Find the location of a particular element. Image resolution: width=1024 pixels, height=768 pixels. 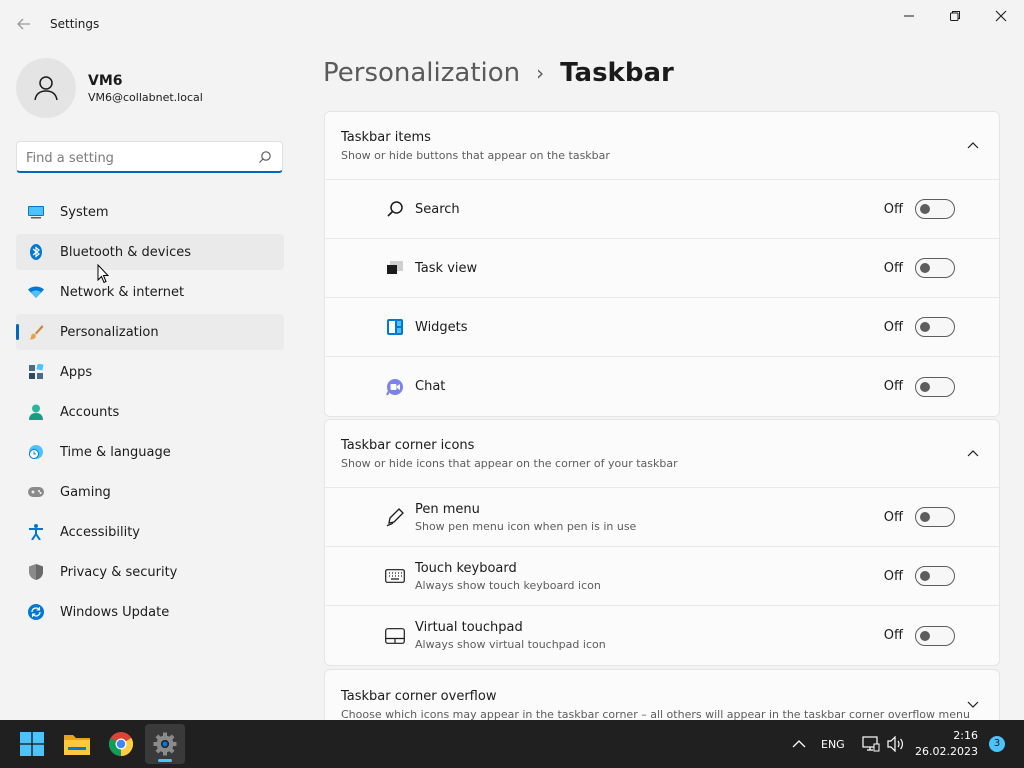

sidebar-item-network: Network & internet is located at coordinates (150, 292).